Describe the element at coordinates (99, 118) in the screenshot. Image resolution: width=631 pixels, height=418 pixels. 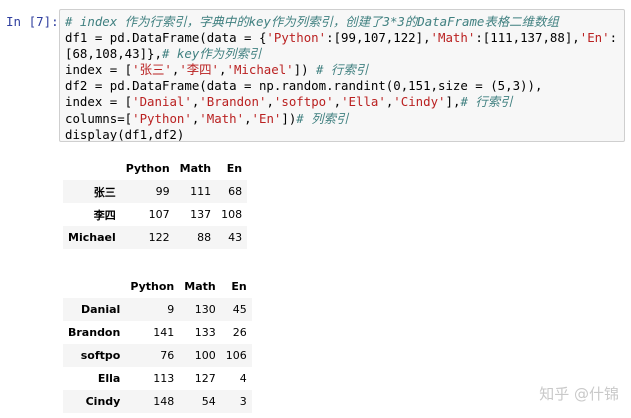
I see `code-token: columns=[` at that location.